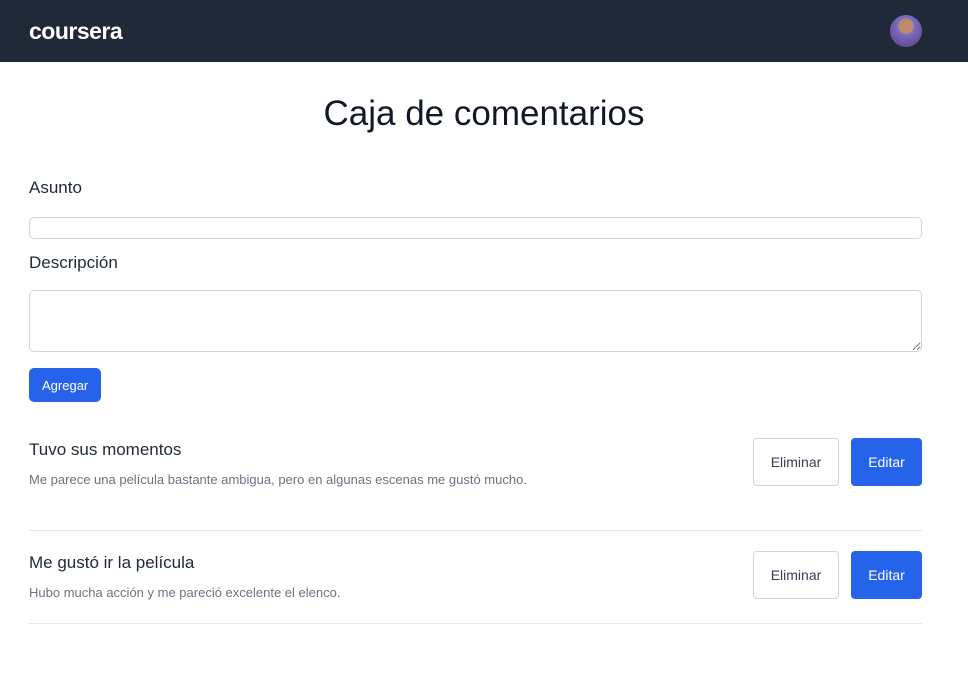  What do you see at coordinates (76, 31) in the screenshot?
I see `coursera-logo: coursera` at bounding box center [76, 31].